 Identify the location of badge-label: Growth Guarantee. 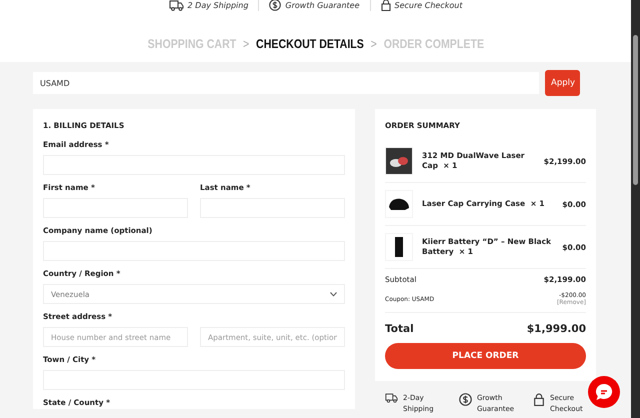
(322, 5).